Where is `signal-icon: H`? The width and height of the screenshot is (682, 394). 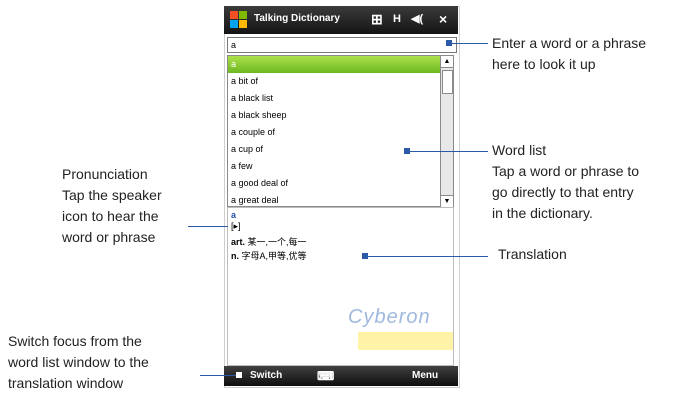 signal-icon: H is located at coordinates (397, 19).